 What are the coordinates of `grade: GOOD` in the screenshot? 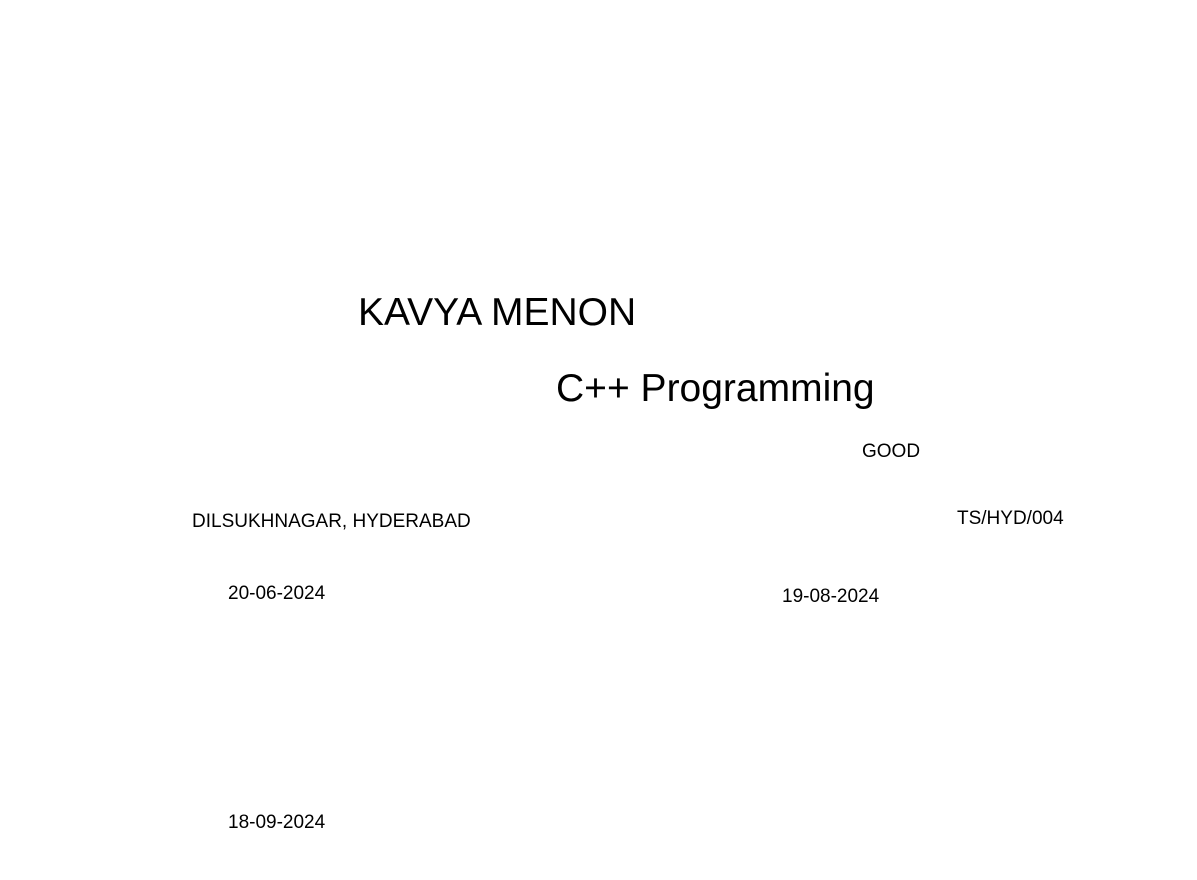 It's located at (891, 451).